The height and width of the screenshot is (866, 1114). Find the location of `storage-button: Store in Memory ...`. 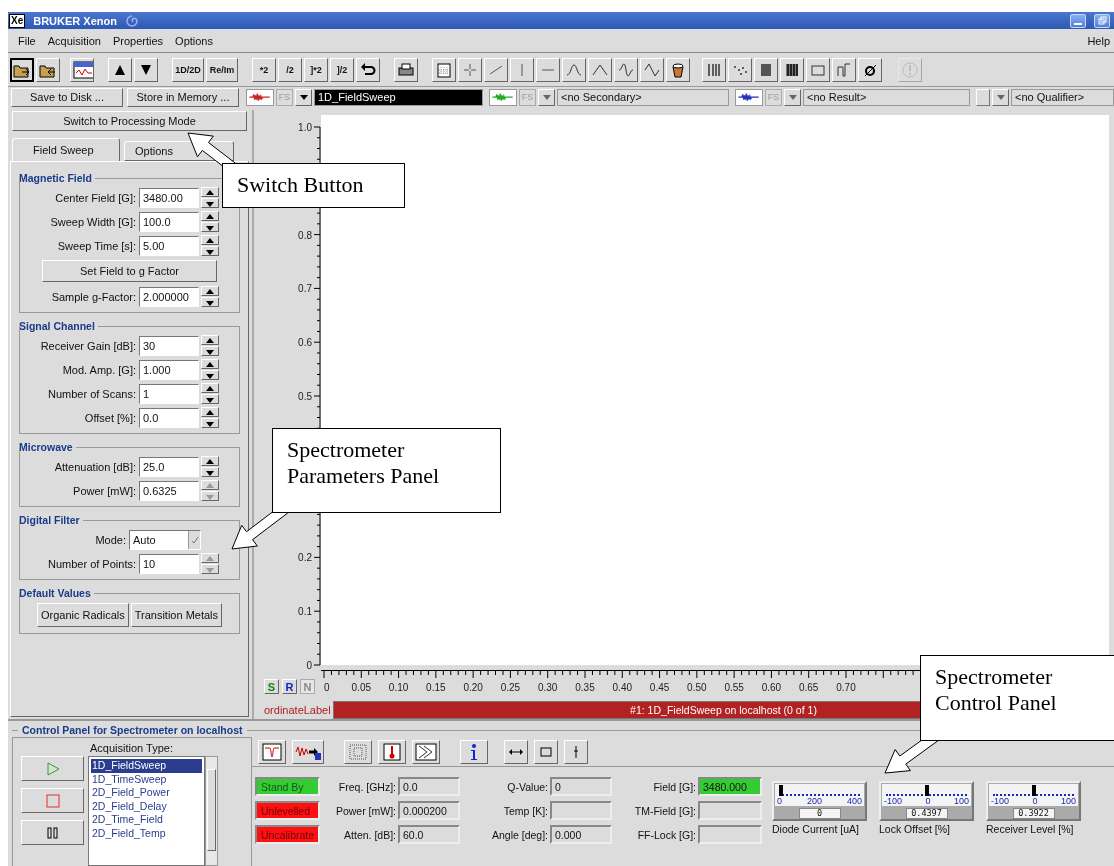

storage-button: Store in Memory ... is located at coordinates (183, 97).